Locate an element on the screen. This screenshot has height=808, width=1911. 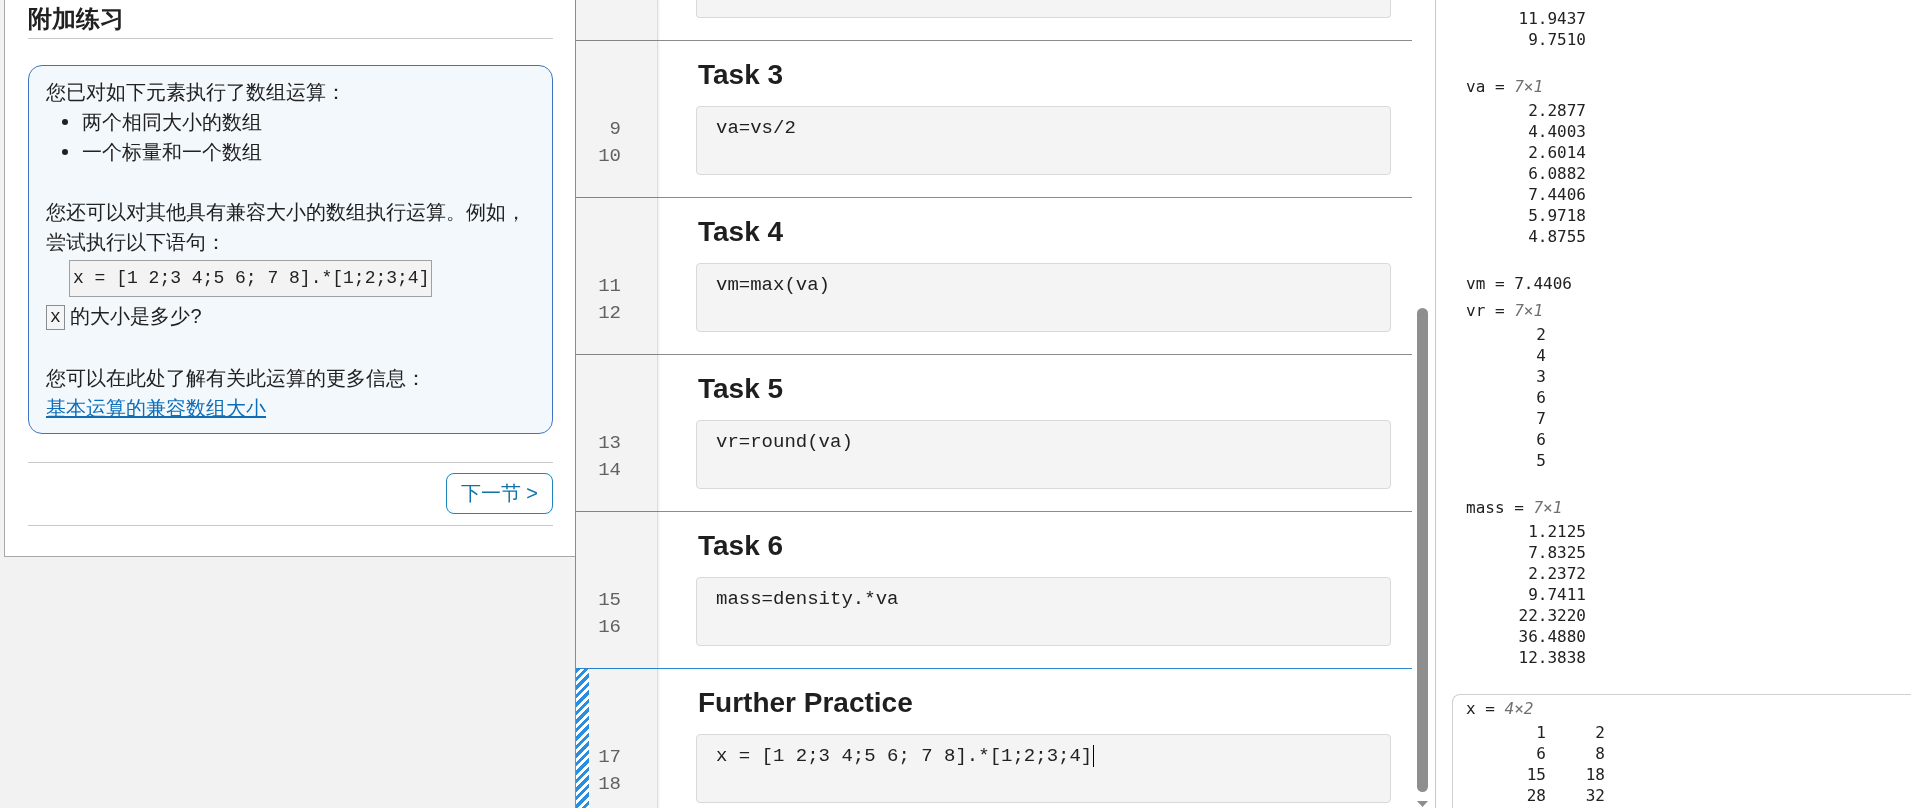
lesson-title: 附加练习 is located at coordinates (290, 19).